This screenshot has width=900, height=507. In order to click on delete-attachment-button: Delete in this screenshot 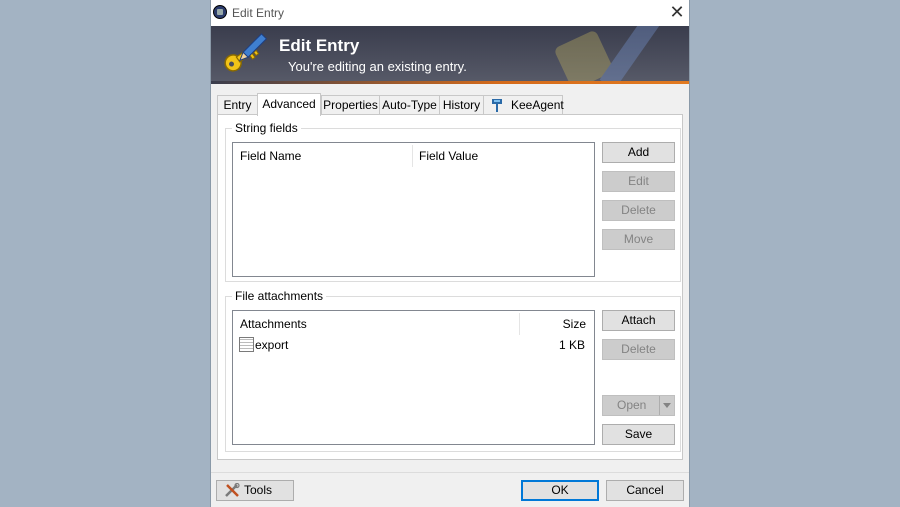, I will do `click(638, 349)`.